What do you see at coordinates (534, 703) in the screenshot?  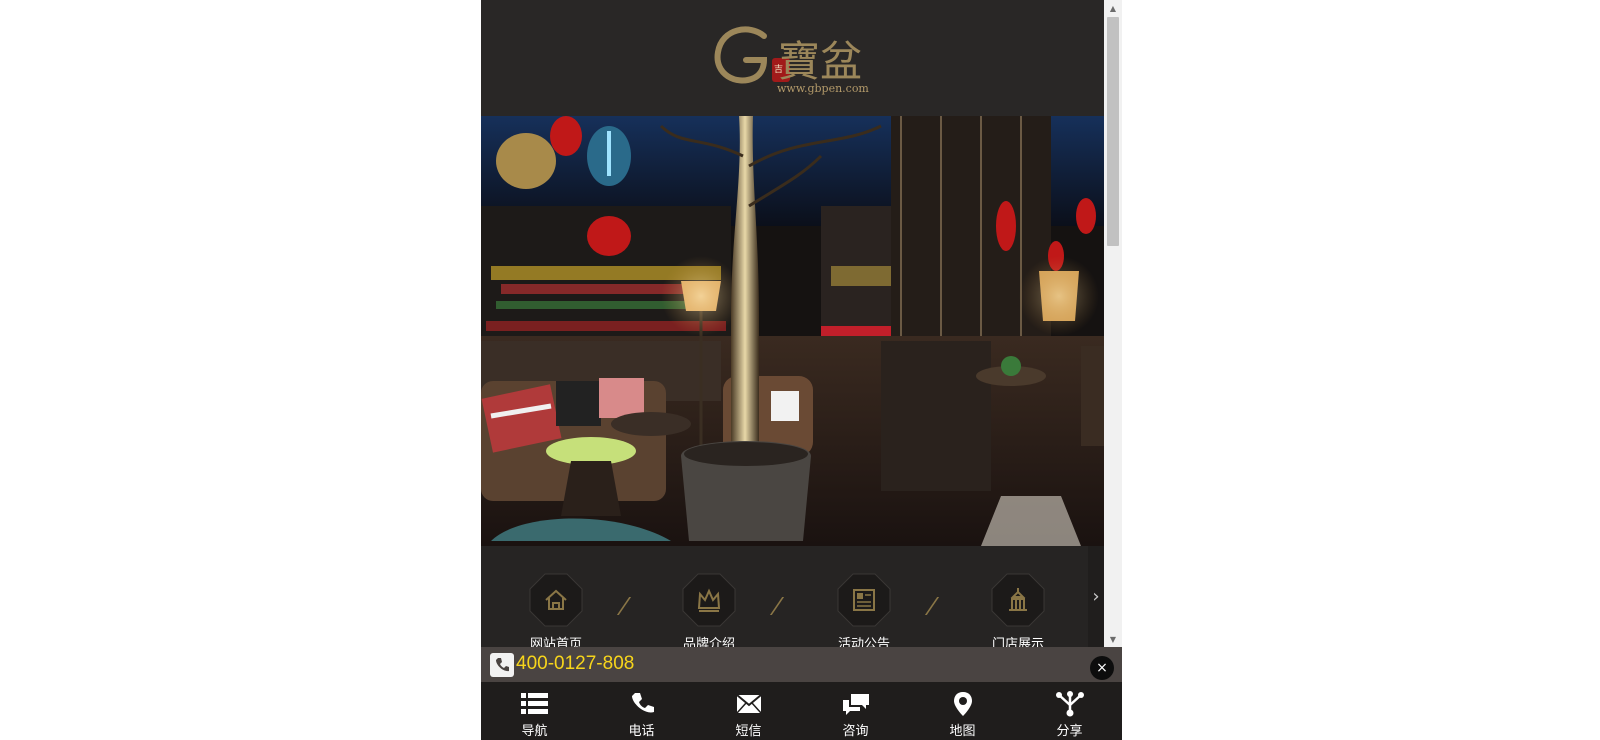 I see `list-icon` at bounding box center [534, 703].